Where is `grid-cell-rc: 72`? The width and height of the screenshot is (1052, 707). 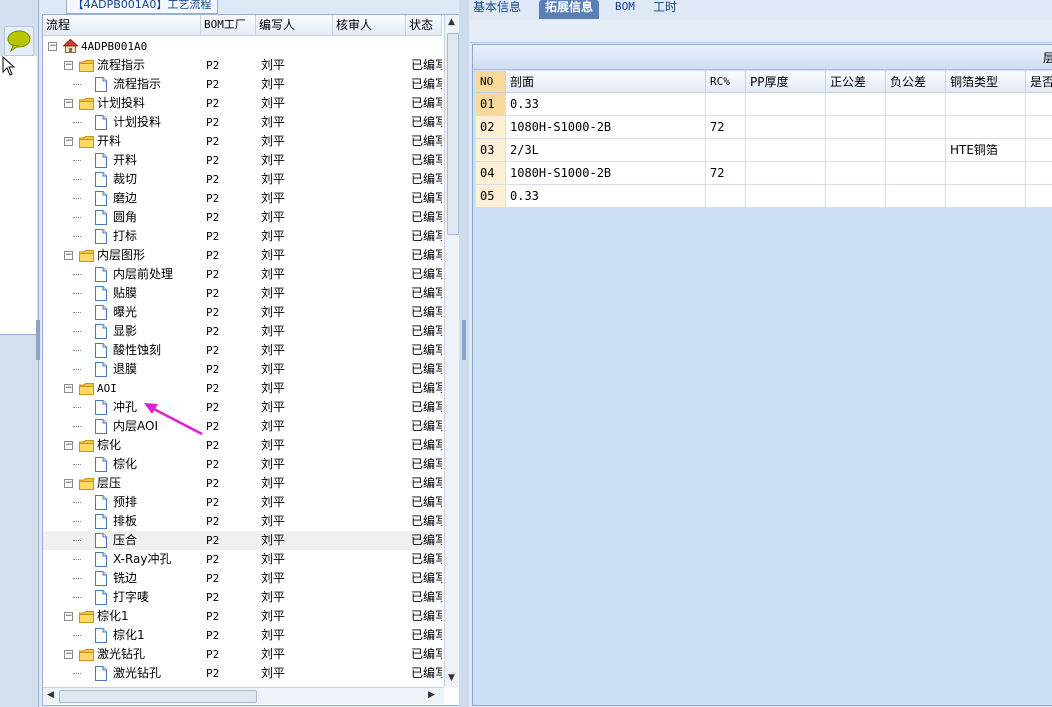 grid-cell-rc: 72 is located at coordinates (726, 173).